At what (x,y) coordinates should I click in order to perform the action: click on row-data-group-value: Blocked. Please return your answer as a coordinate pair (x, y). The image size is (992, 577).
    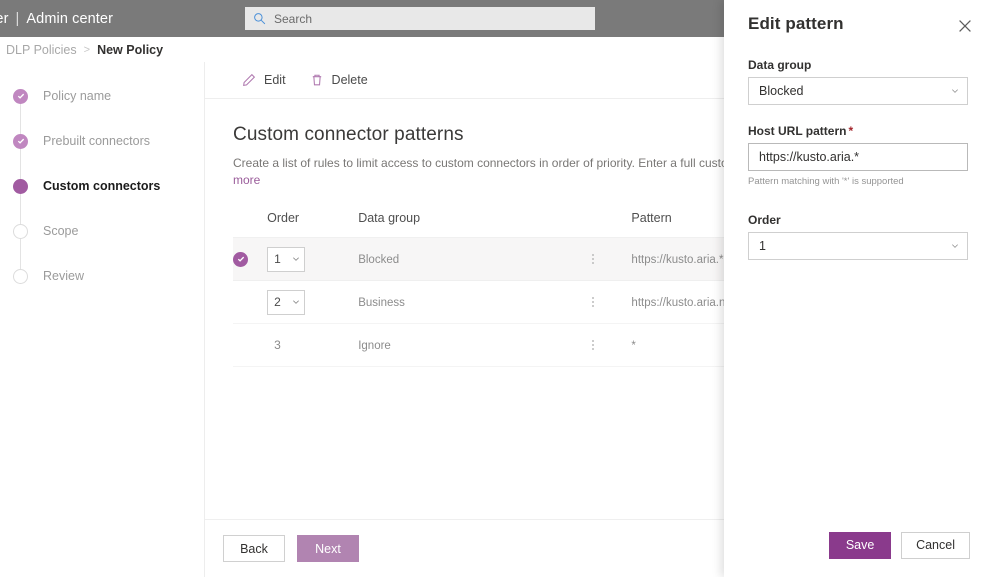
    Looking at the image, I should click on (379, 260).